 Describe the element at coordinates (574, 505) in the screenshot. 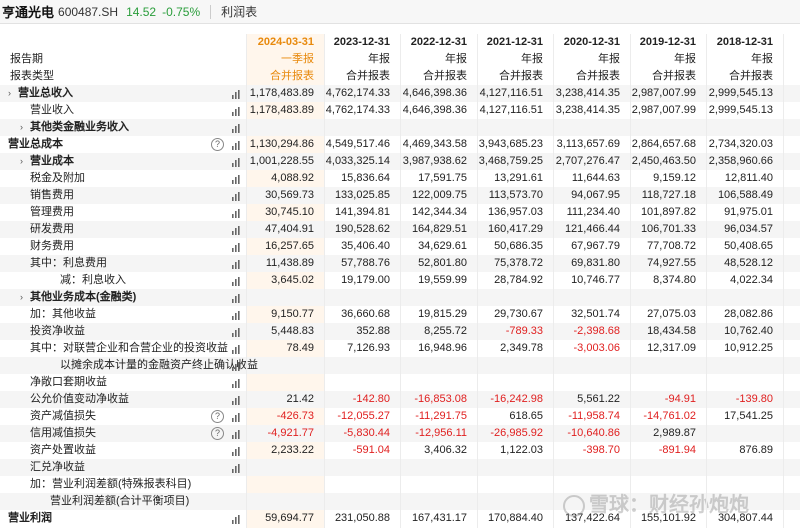

I see `snowball-logo-icon` at that location.